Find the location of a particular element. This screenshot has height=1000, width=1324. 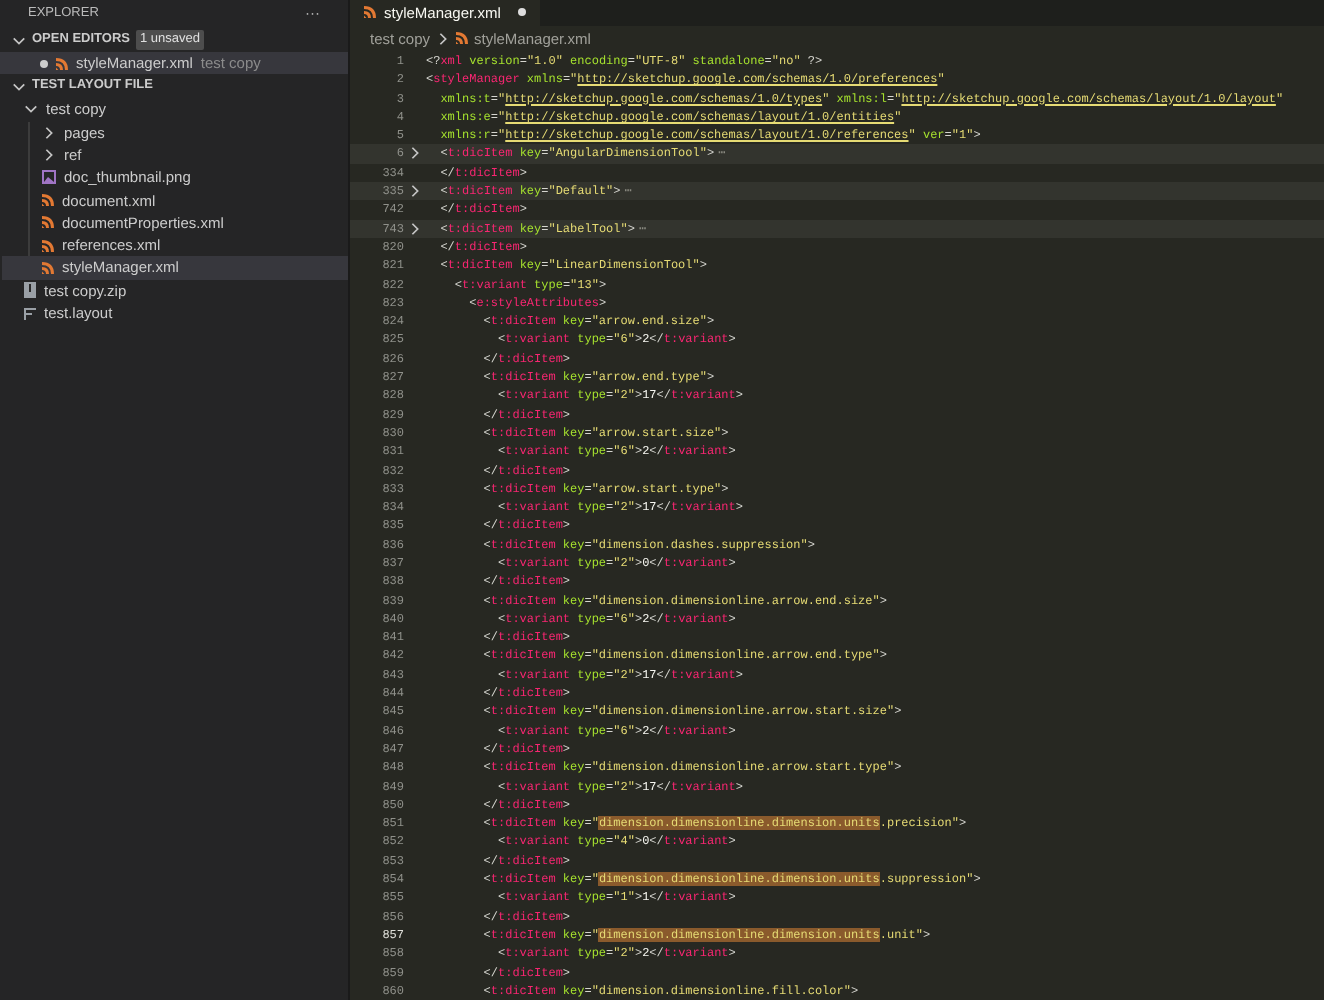

archive-file-icon is located at coordinates (30, 290).